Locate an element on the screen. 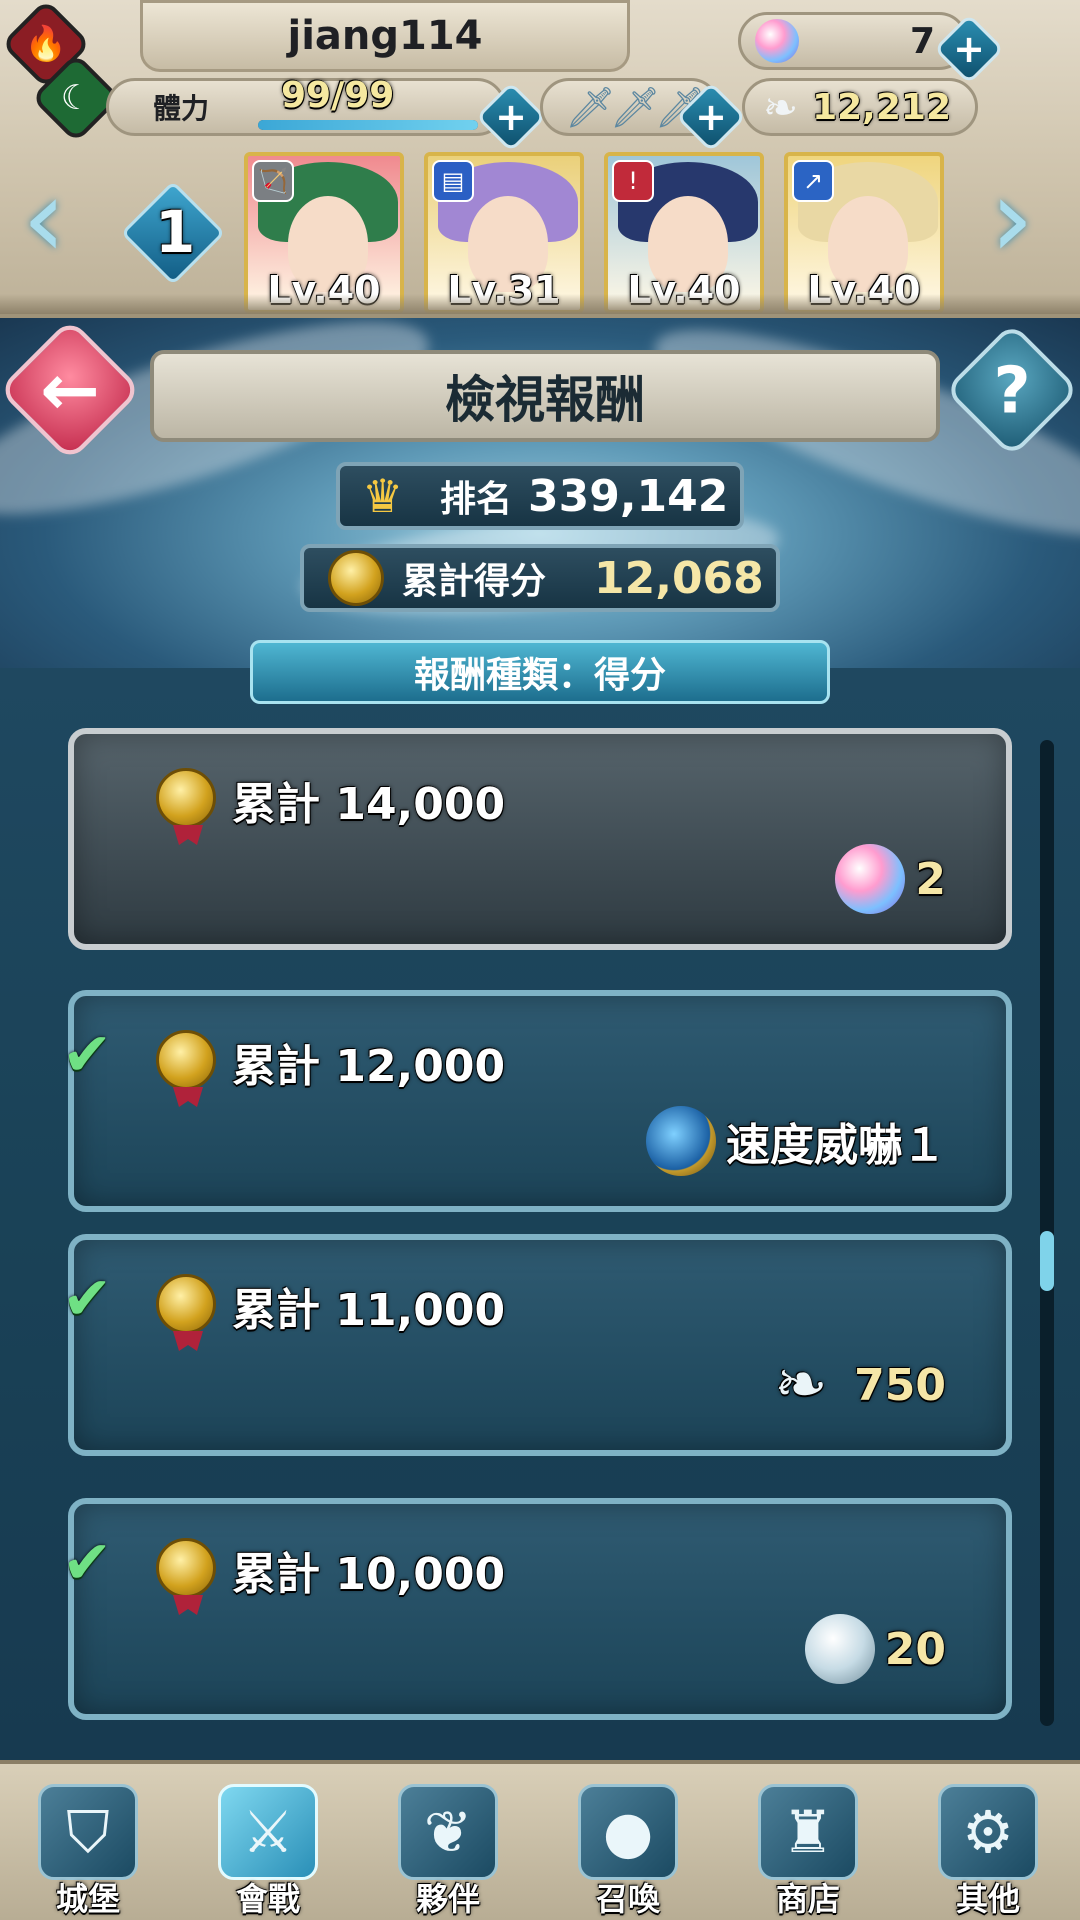 Image resolution: width=1080 pixels, height=1920 pixels. rank-display: ♛ 排名 339,142 is located at coordinates (540, 496).